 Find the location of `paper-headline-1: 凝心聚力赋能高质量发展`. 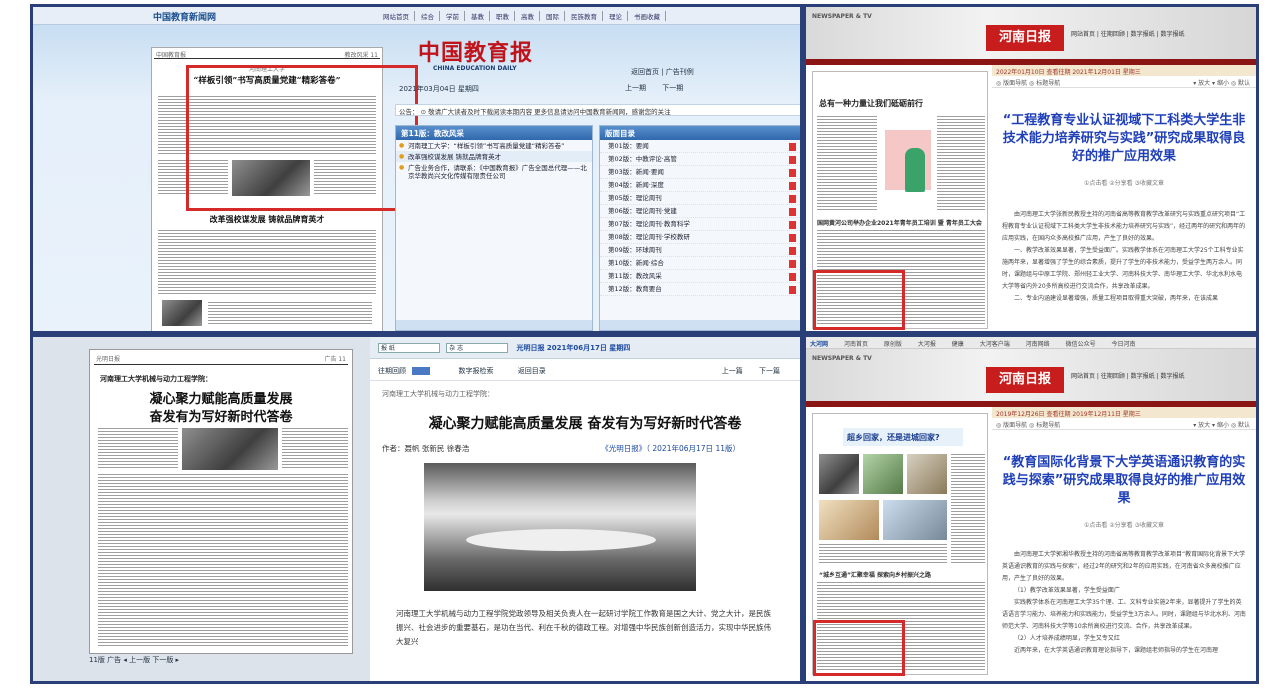

paper-headline-1: 凝心聚力赋能高质量发展 is located at coordinates (221, 399).